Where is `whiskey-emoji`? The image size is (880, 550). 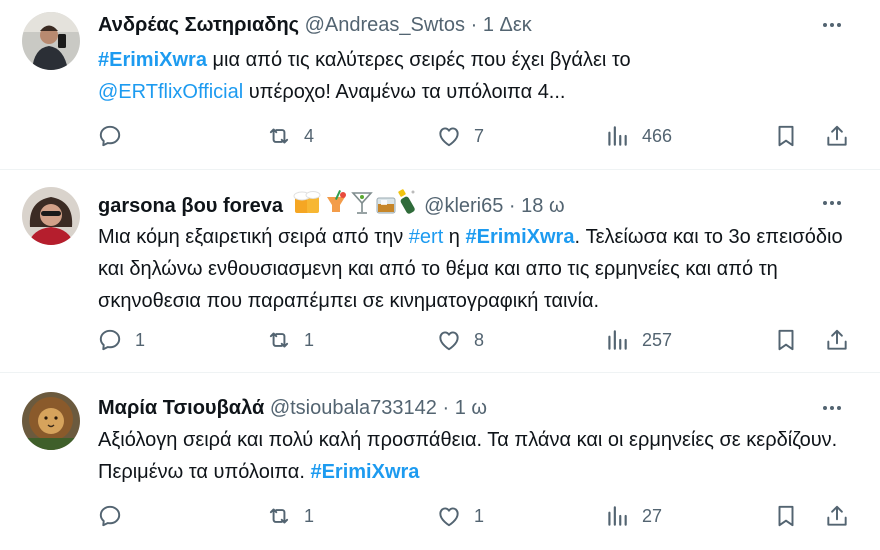
whiskey-emoji is located at coordinates (386, 205).